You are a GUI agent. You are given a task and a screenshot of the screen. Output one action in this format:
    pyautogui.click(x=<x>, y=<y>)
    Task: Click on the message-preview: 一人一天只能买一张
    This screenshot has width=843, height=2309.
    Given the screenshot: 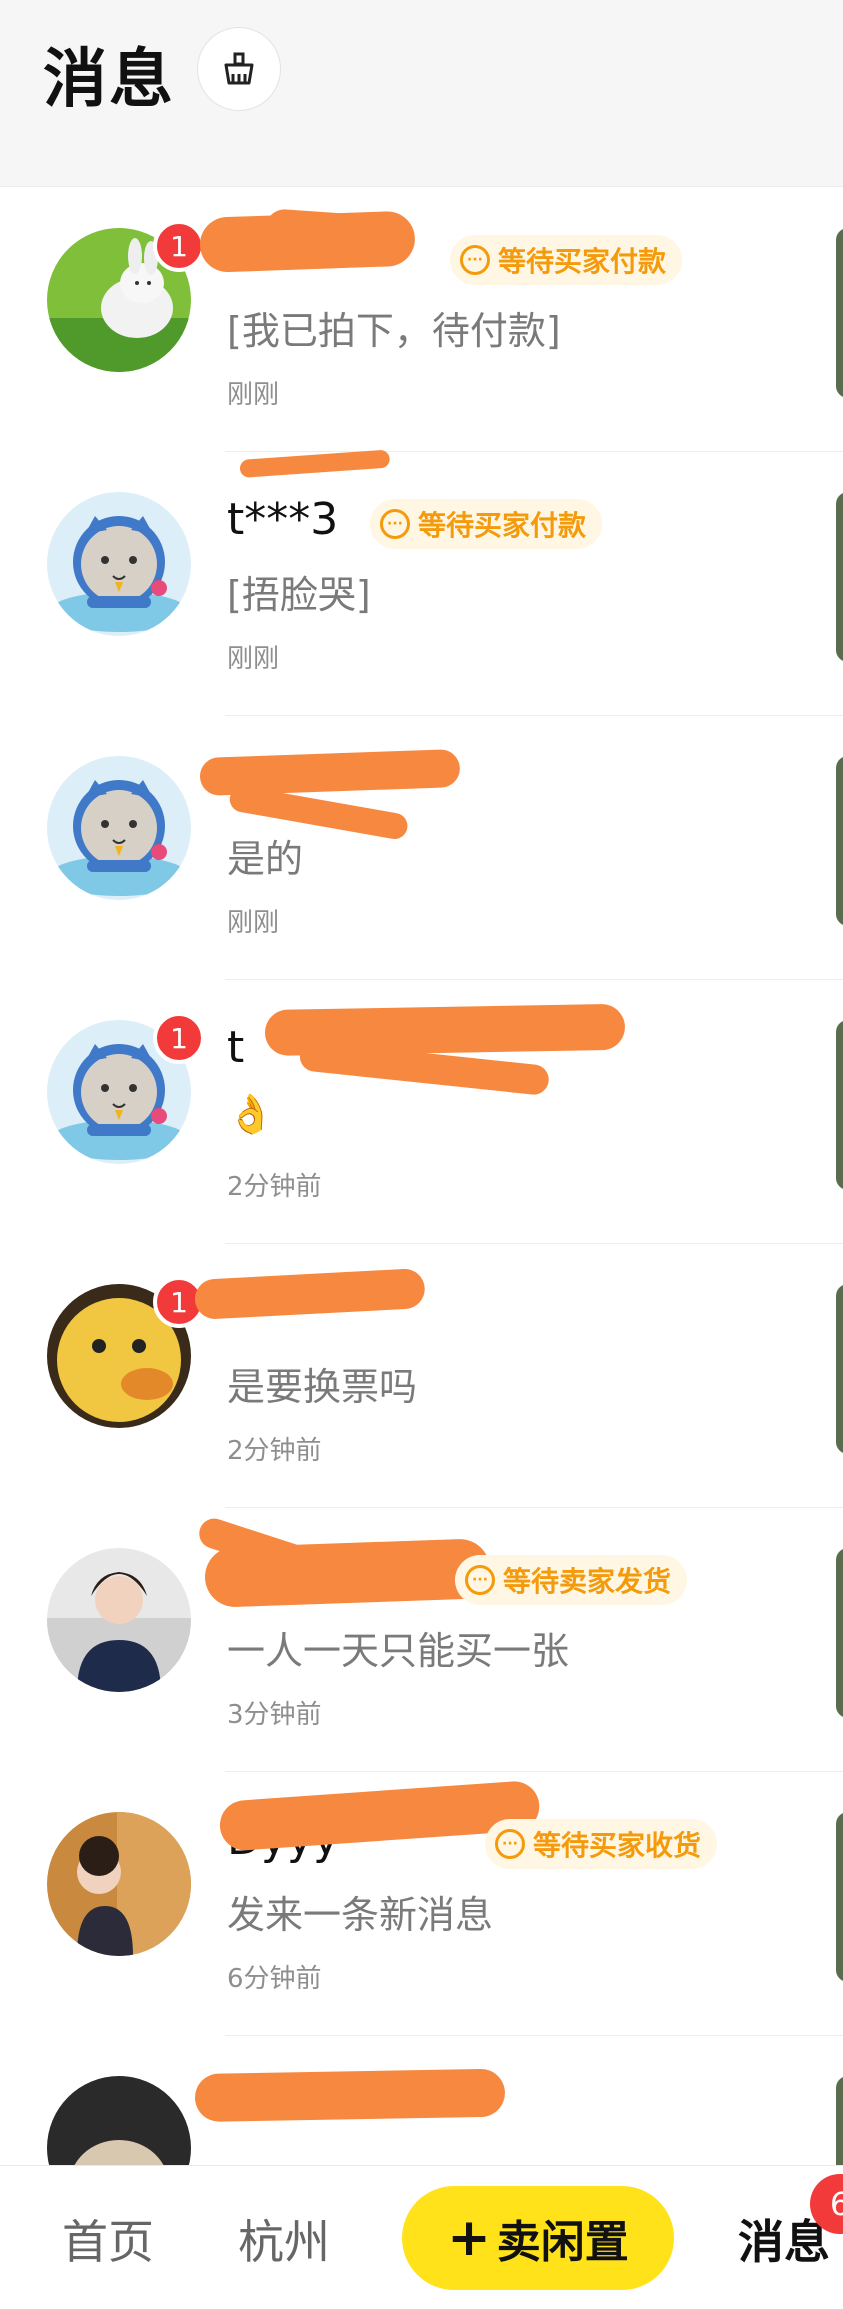 What is the action you would take?
    pyautogui.click(x=398, y=1651)
    